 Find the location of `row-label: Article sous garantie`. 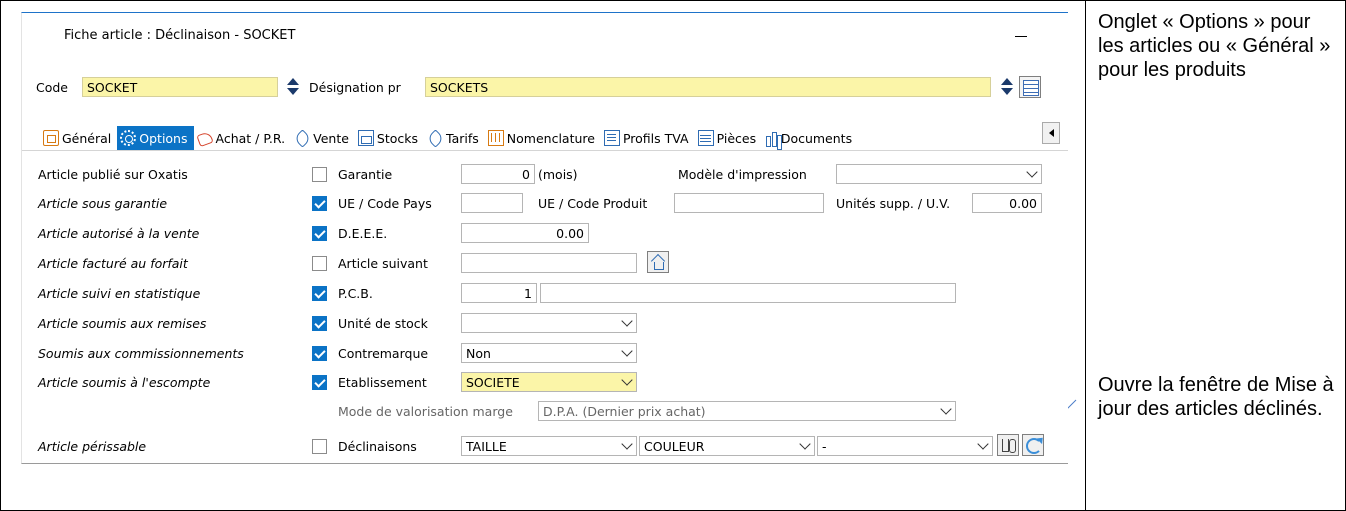

row-label: Article sous garantie is located at coordinates (103, 203).